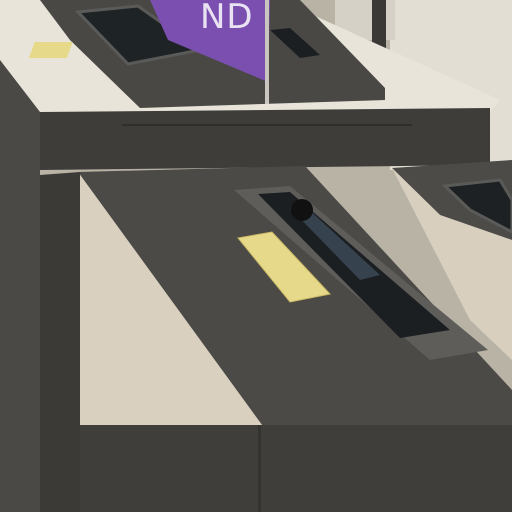 The height and width of the screenshot is (512, 512). What do you see at coordinates (302, 210) in the screenshot?
I see `front-reader-knob` at bounding box center [302, 210].